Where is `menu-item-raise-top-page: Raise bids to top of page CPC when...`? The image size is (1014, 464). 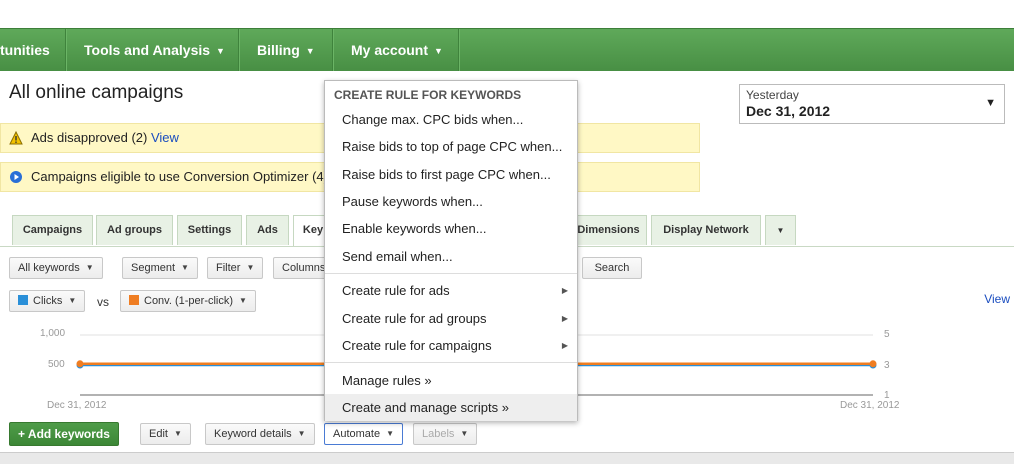 menu-item-raise-top-page: Raise bids to top of page CPC when... is located at coordinates (451, 146).